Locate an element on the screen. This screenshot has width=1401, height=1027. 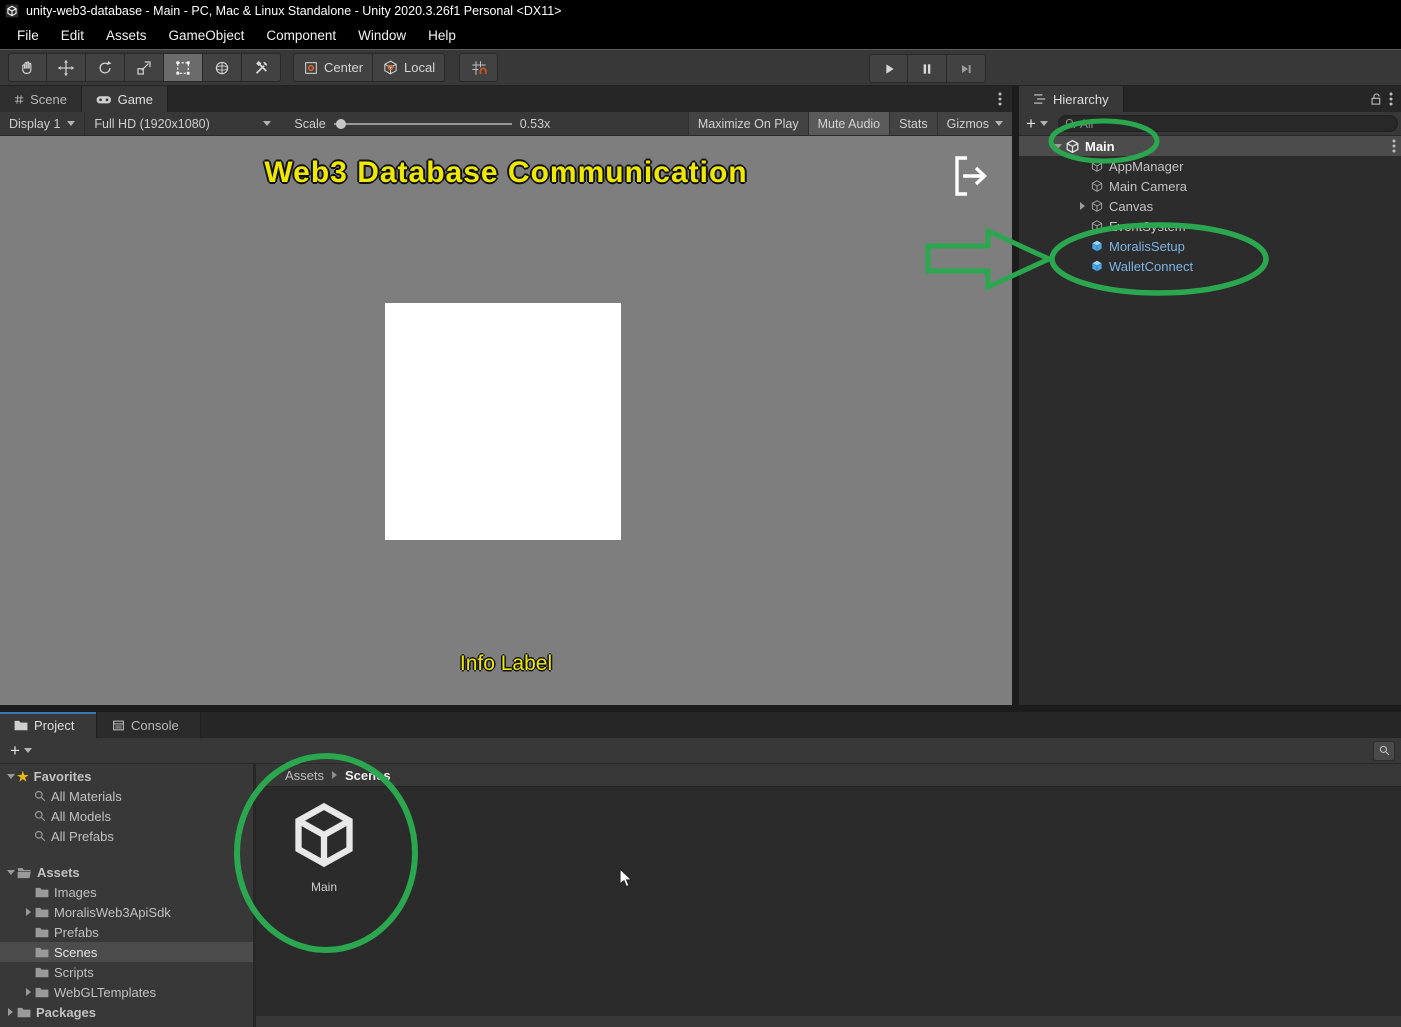
tree-item-scenes: Scenes is located at coordinates (126, 952).